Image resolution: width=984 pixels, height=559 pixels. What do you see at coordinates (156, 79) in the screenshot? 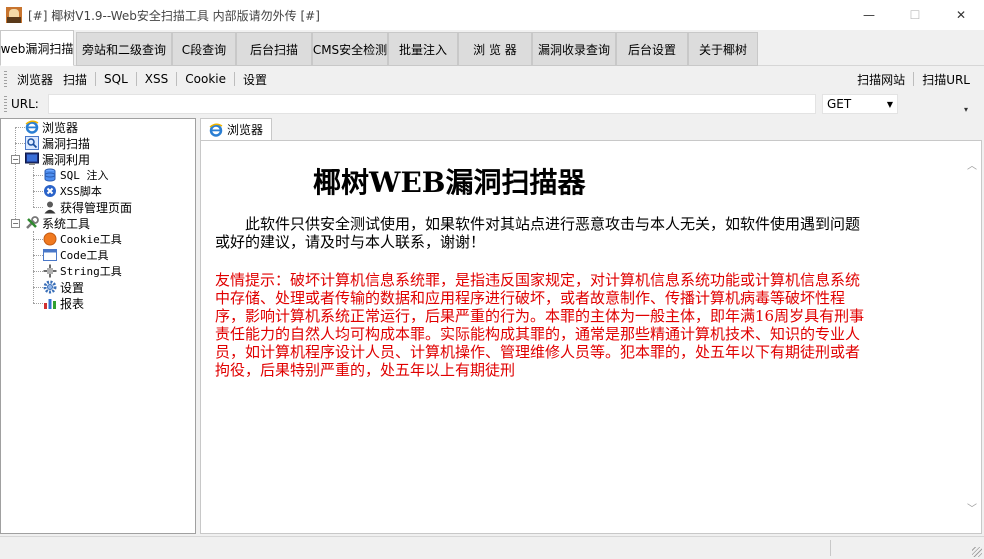
I see `toolbar-xss-button: XSS` at bounding box center [156, 79].